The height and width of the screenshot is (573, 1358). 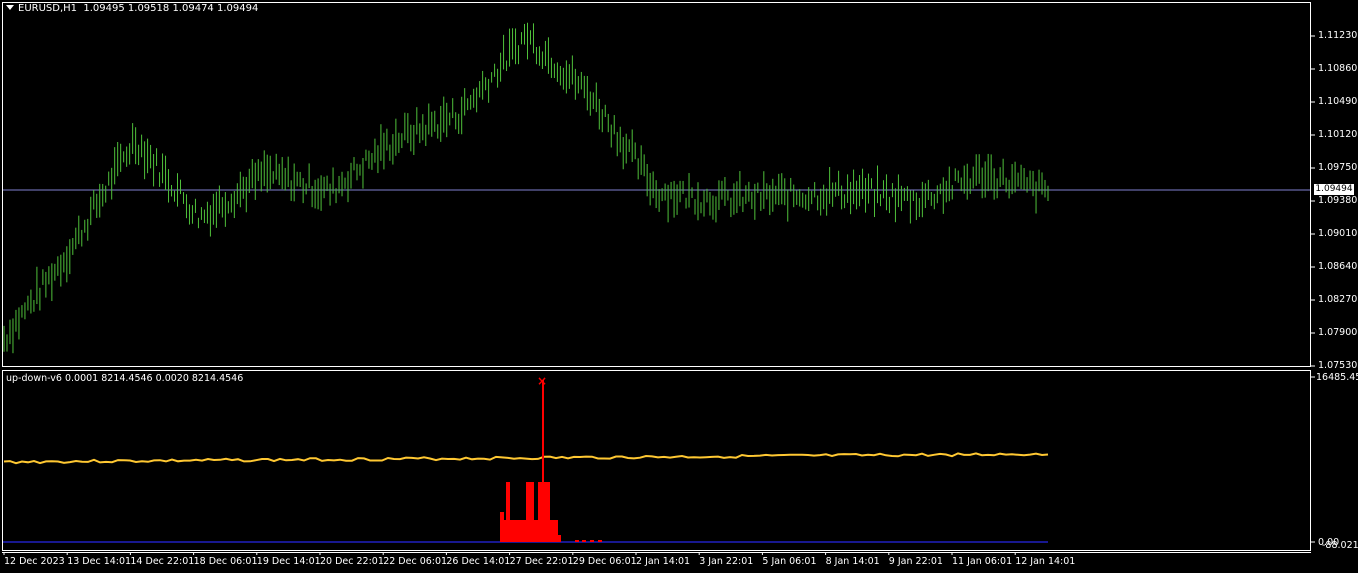 What do you see at coordinates (1338, 299) in the screenshot?
I see `price-axis-label: 1.08270` at bounding box center [1338, 299].